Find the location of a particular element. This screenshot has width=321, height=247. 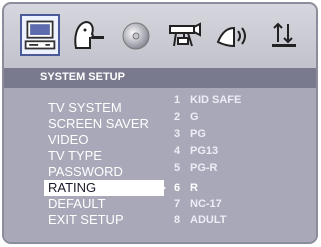

menu-item-tv-system: TV SYSTEM is located at coordinates (85, 108).